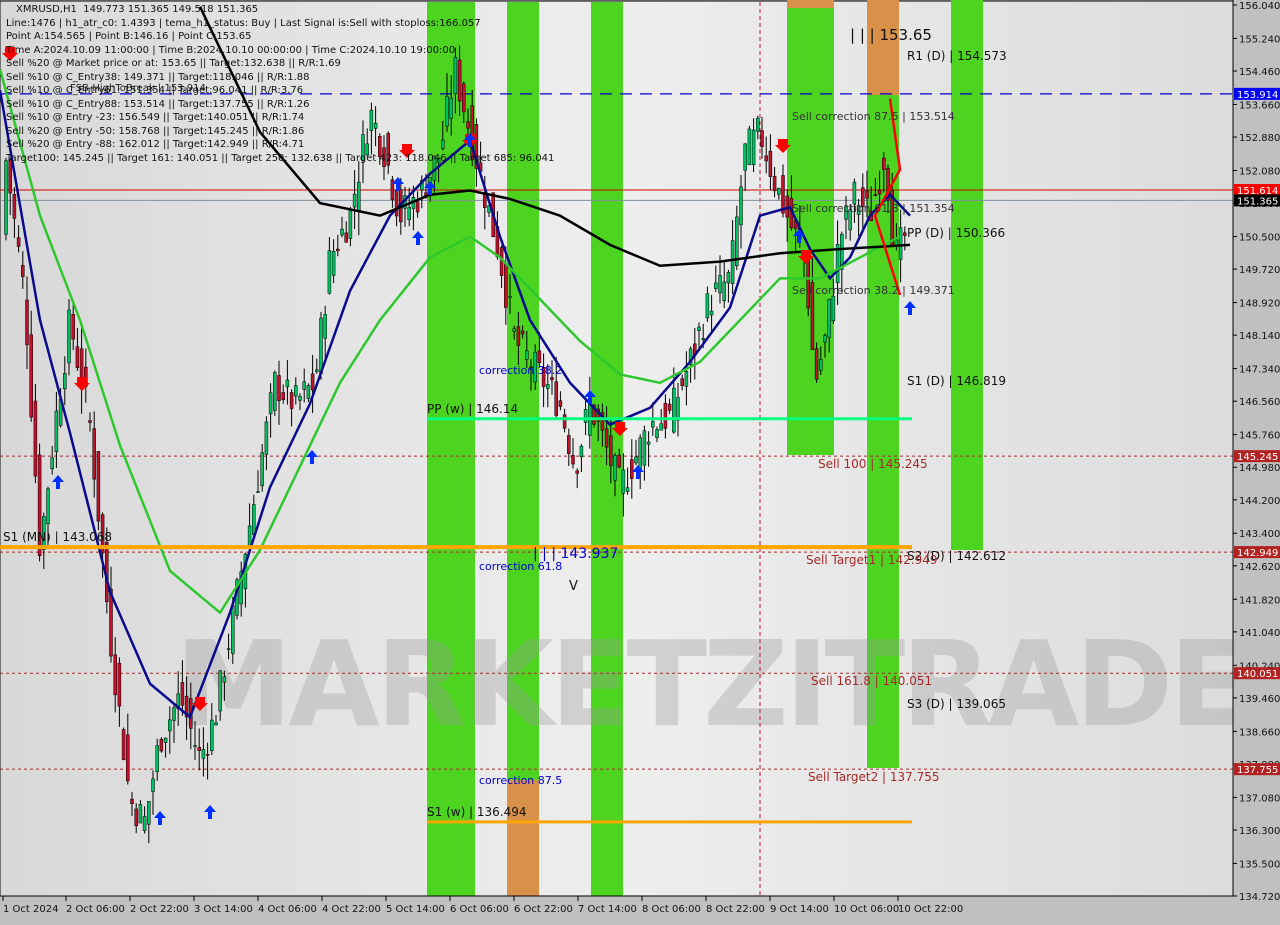 This screenshot has height=925, width=1280. Describe the element at coordinates (1257, 553) in the screenshot. I see `price-badge-label: 142.949` at that location.